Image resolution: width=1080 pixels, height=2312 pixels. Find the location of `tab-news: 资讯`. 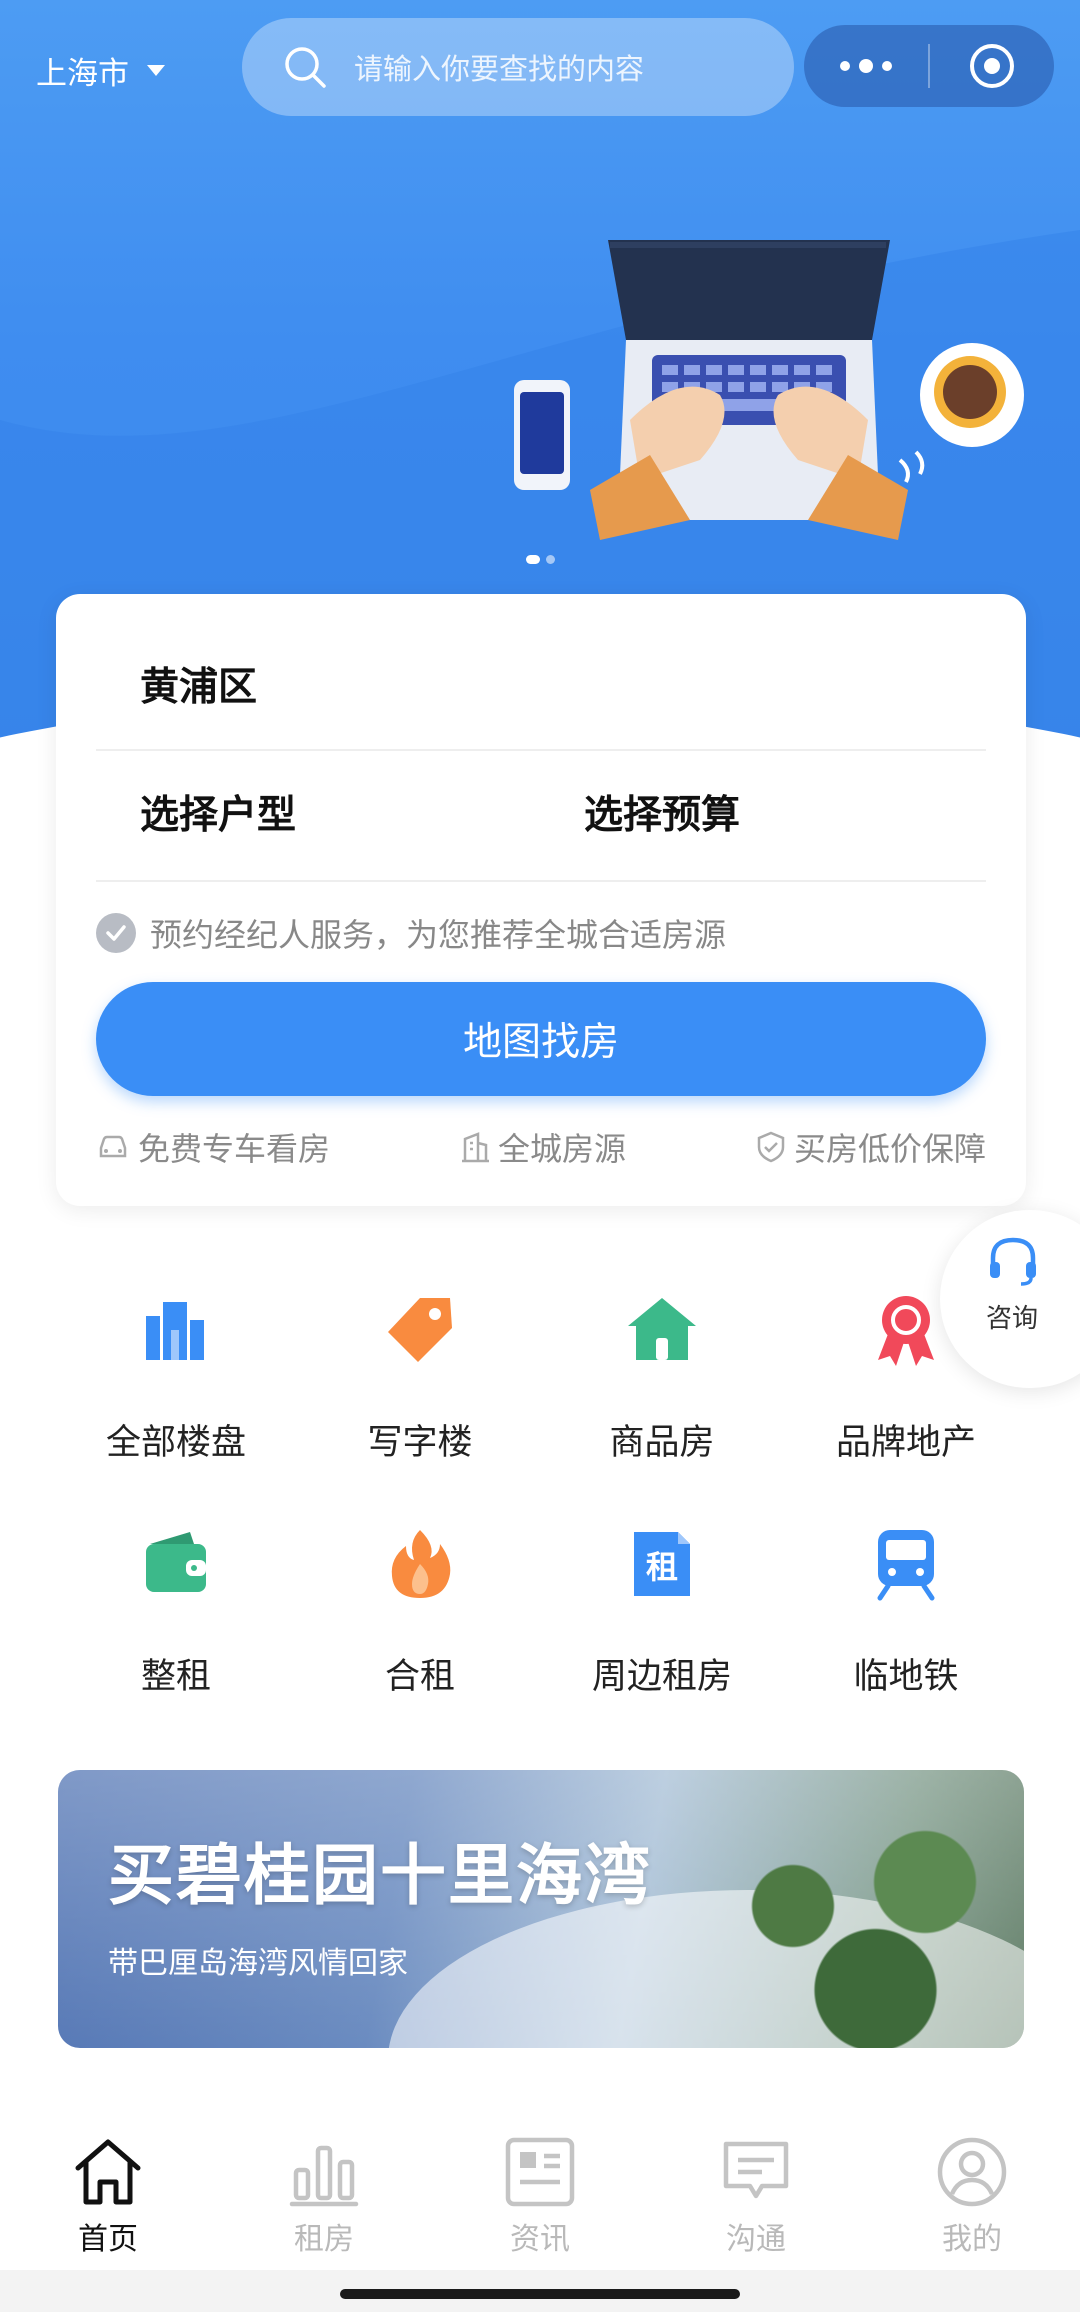

tab-news: 资讯 is located at coordinates (540, 2196).